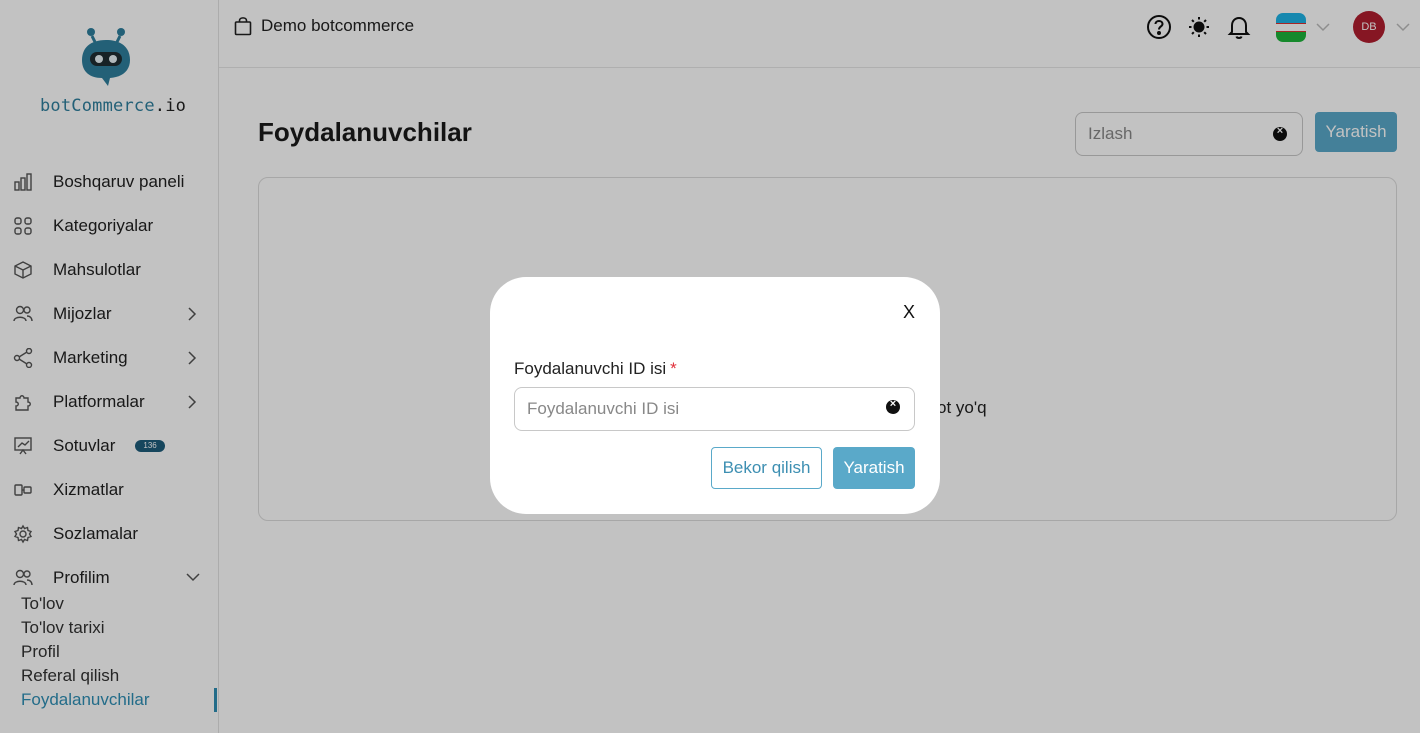 This screenshot has width=1420, height=733. What do you see at coordinates (909, 312) in the screenshot?
I see `close-button: X` at bounding box center [909, 312].